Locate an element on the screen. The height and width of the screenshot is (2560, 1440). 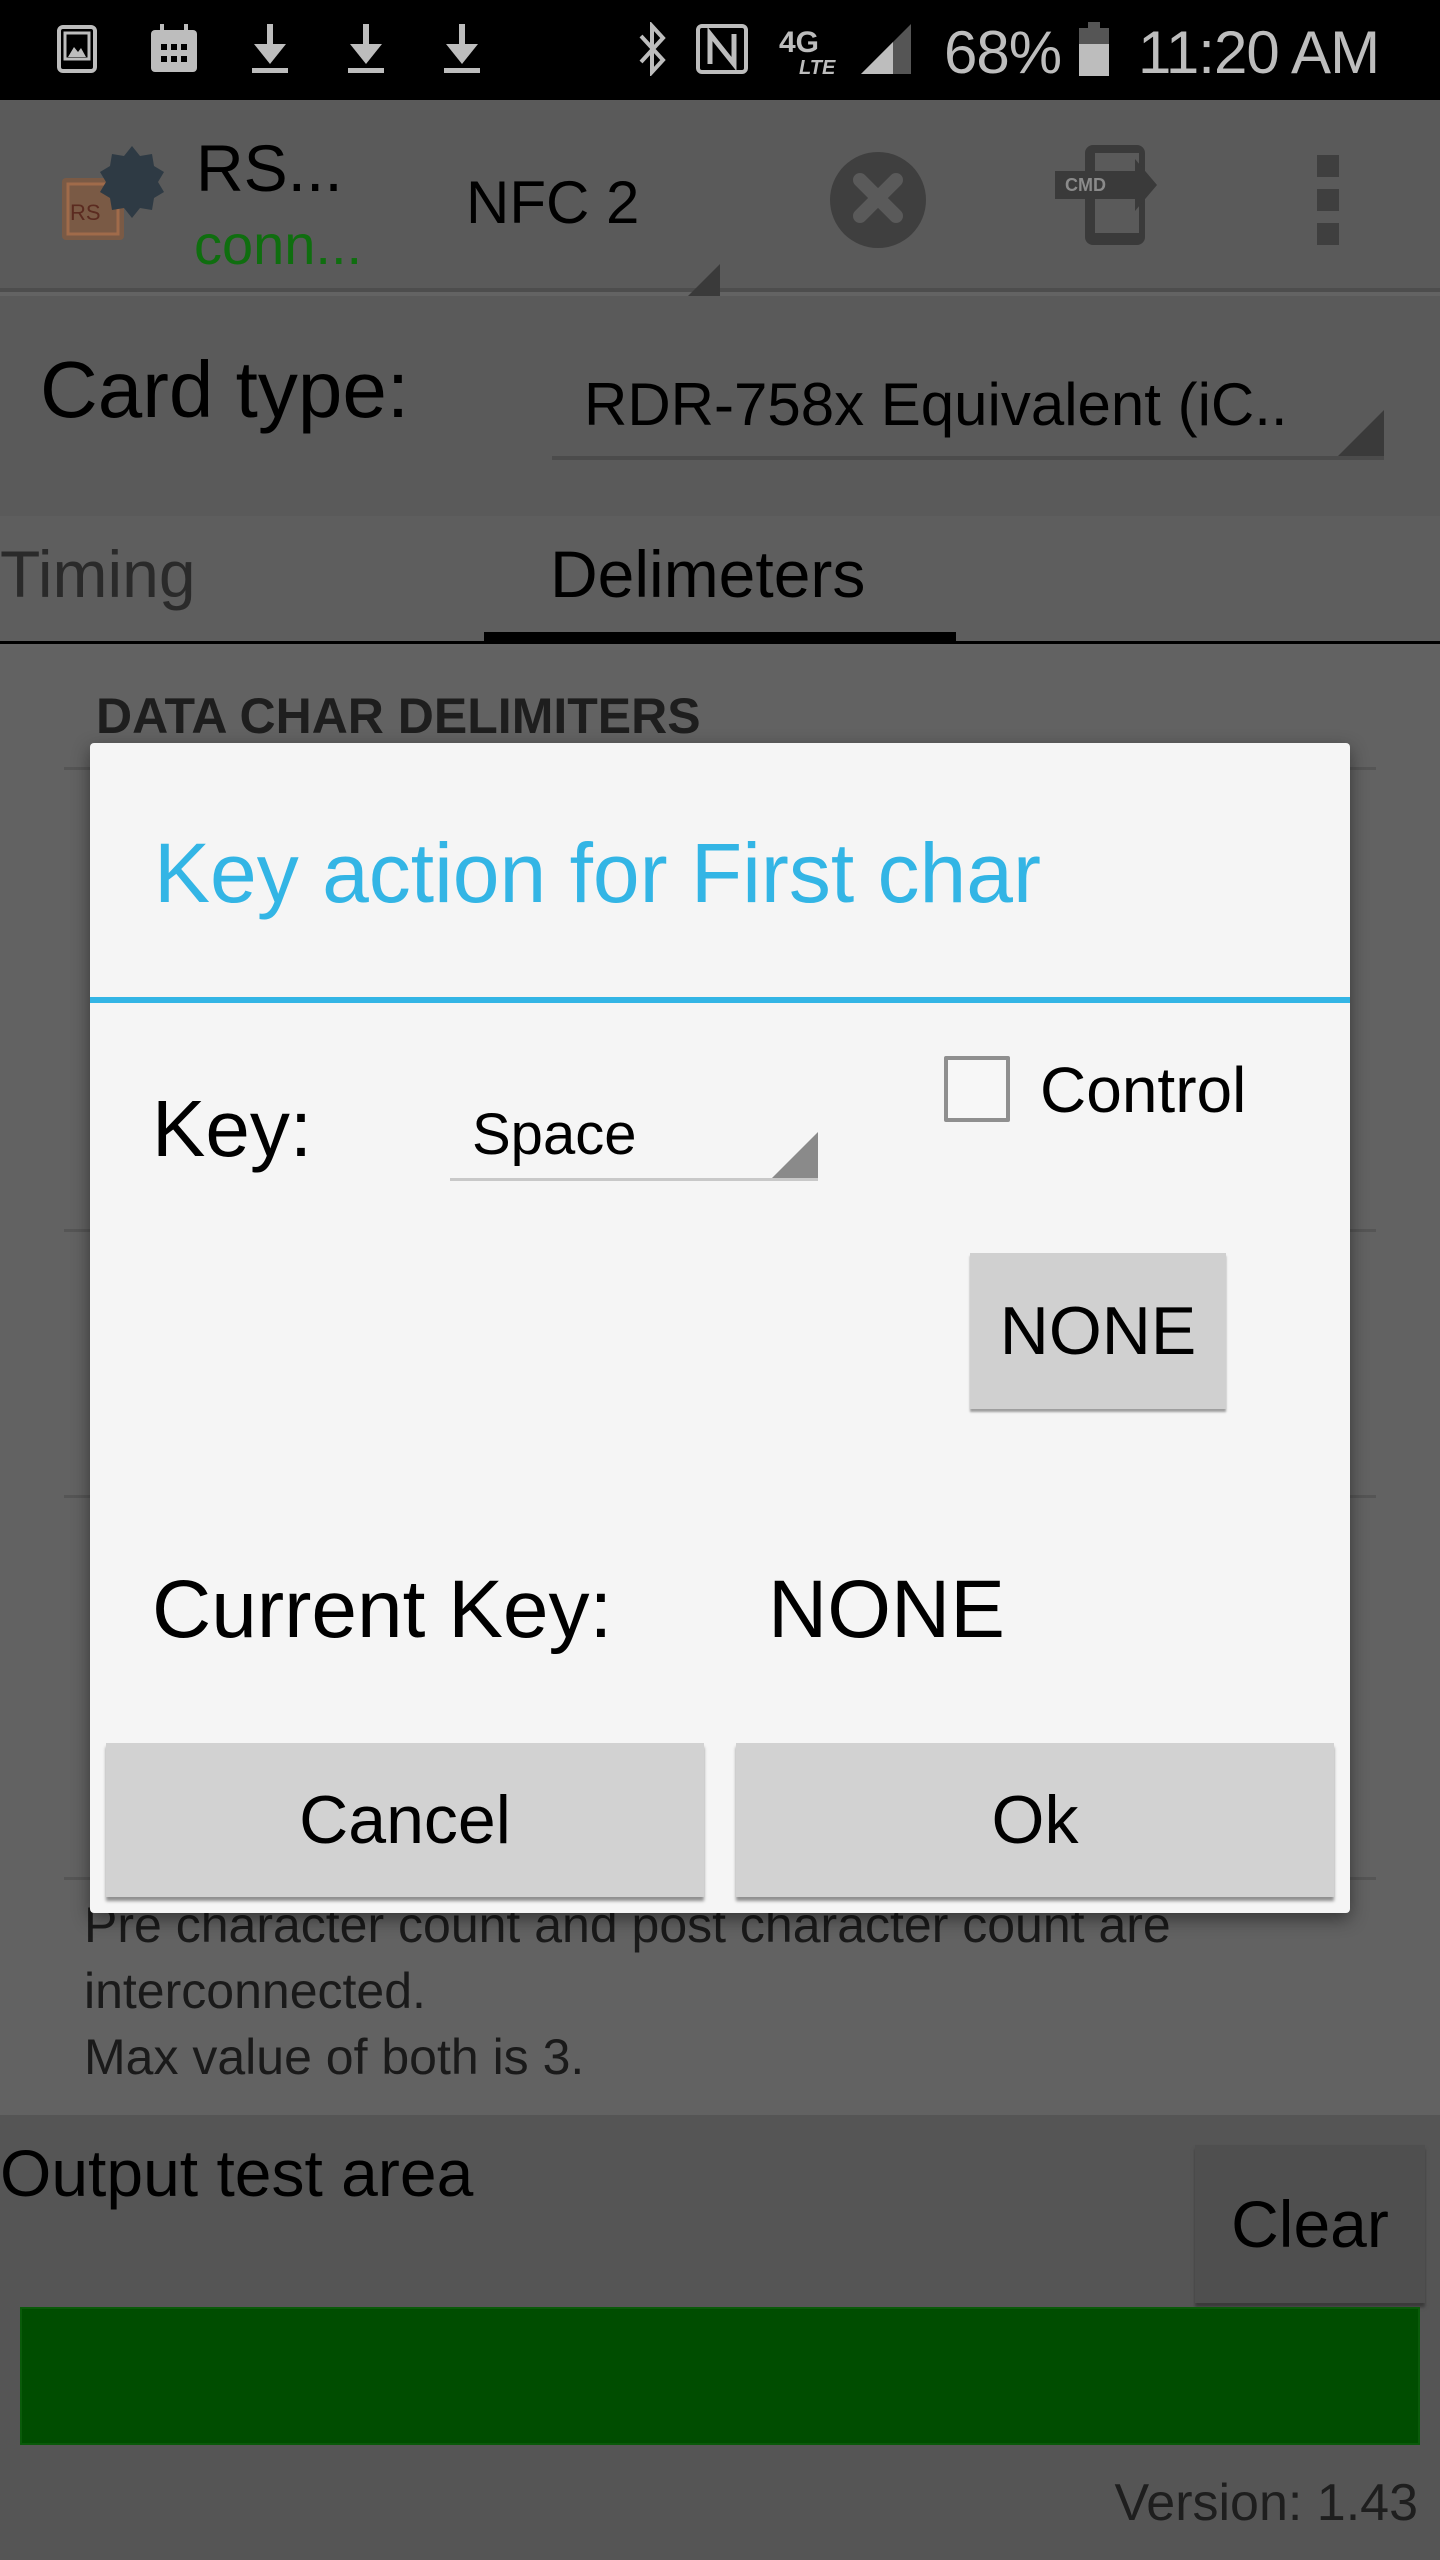
nfc-icon is located at coordinates (722, 49).